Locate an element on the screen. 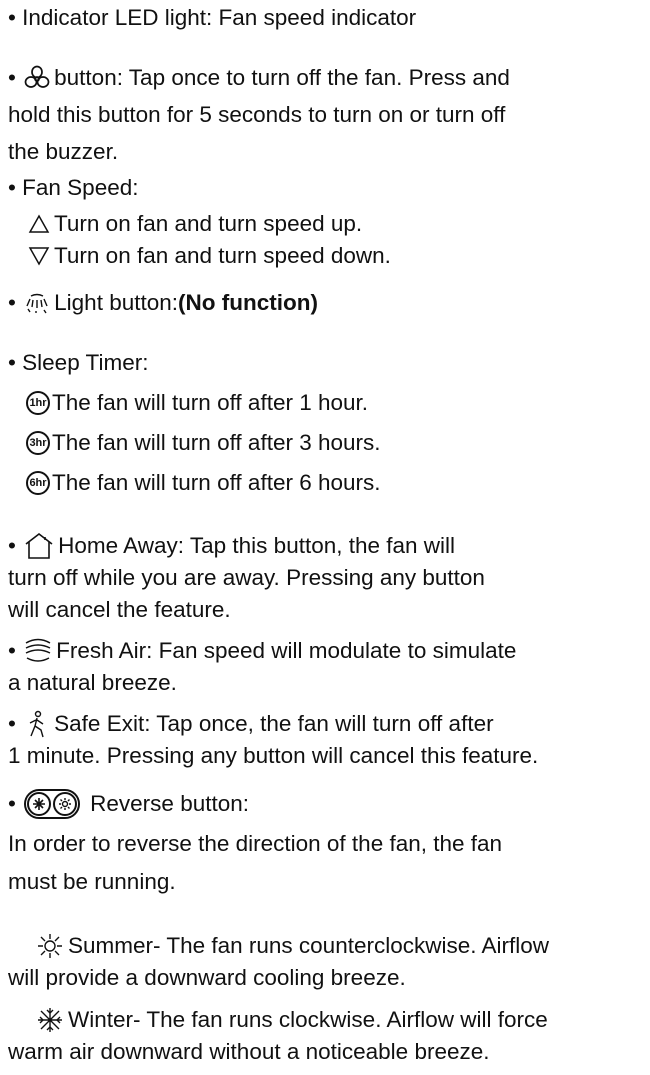 This screenshot has height=1075, width=650. reverse-icon is located at coordinates (52, 804).